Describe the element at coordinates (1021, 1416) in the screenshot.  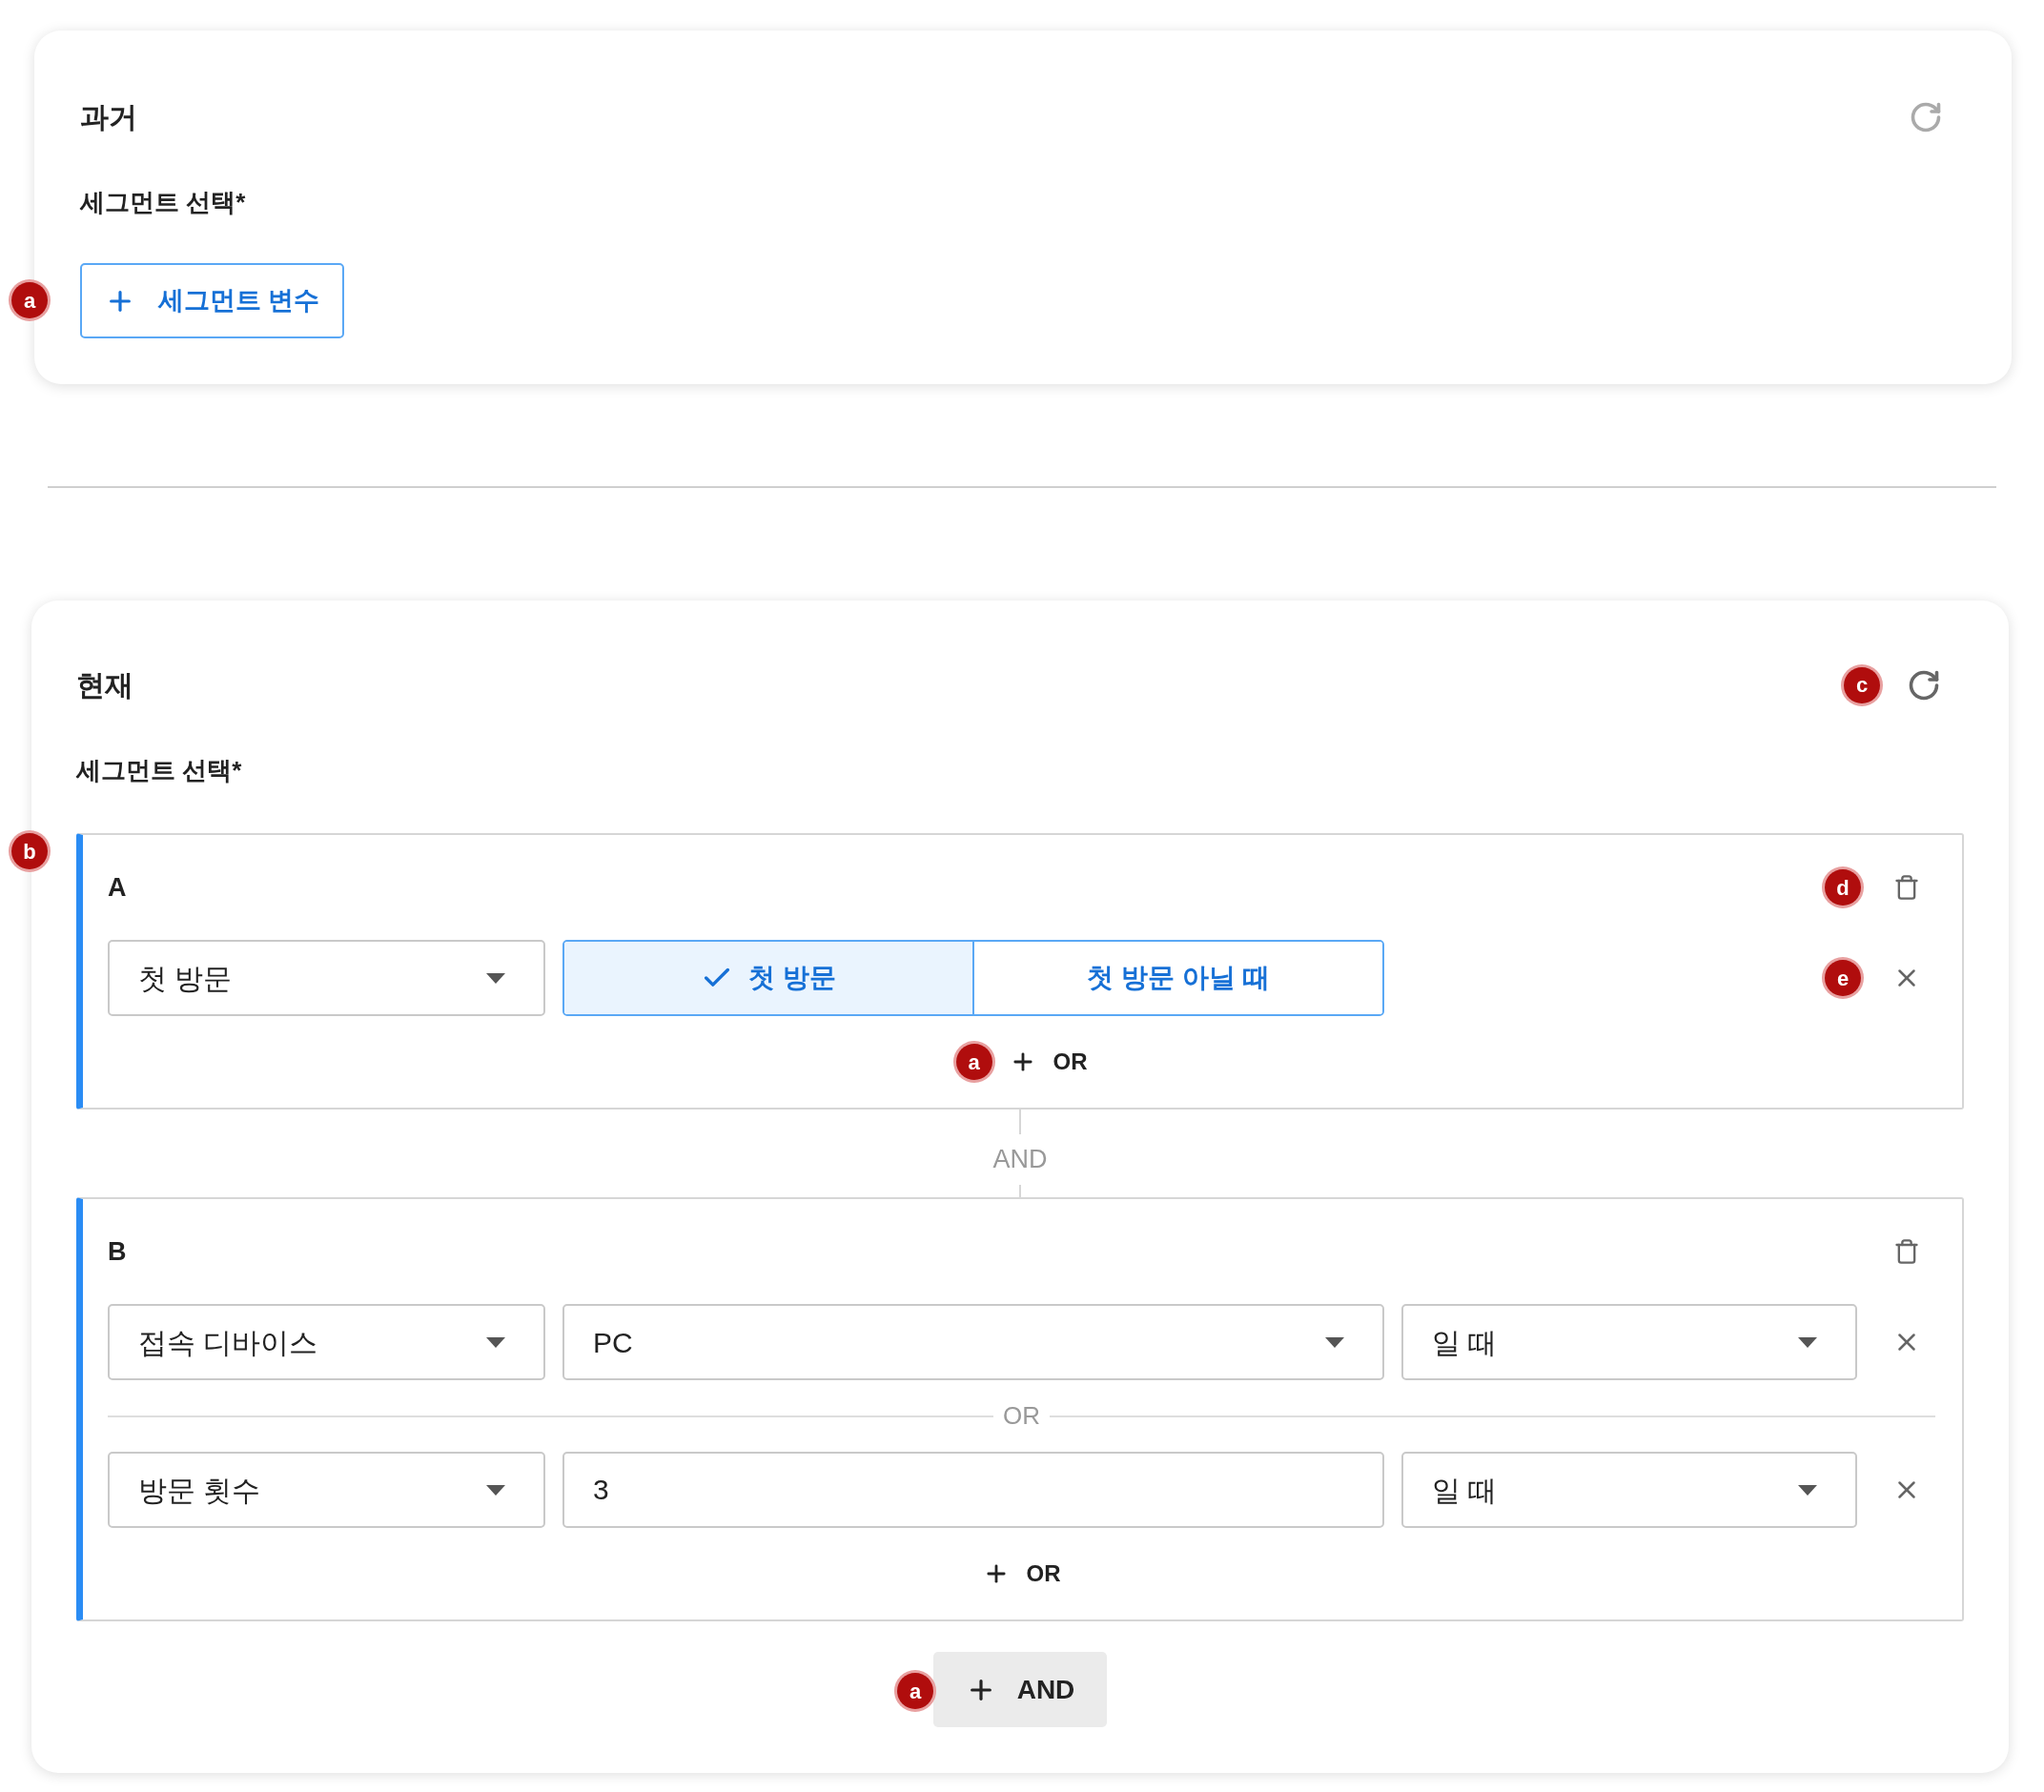
I see `or-separator-label: OR` at that location.